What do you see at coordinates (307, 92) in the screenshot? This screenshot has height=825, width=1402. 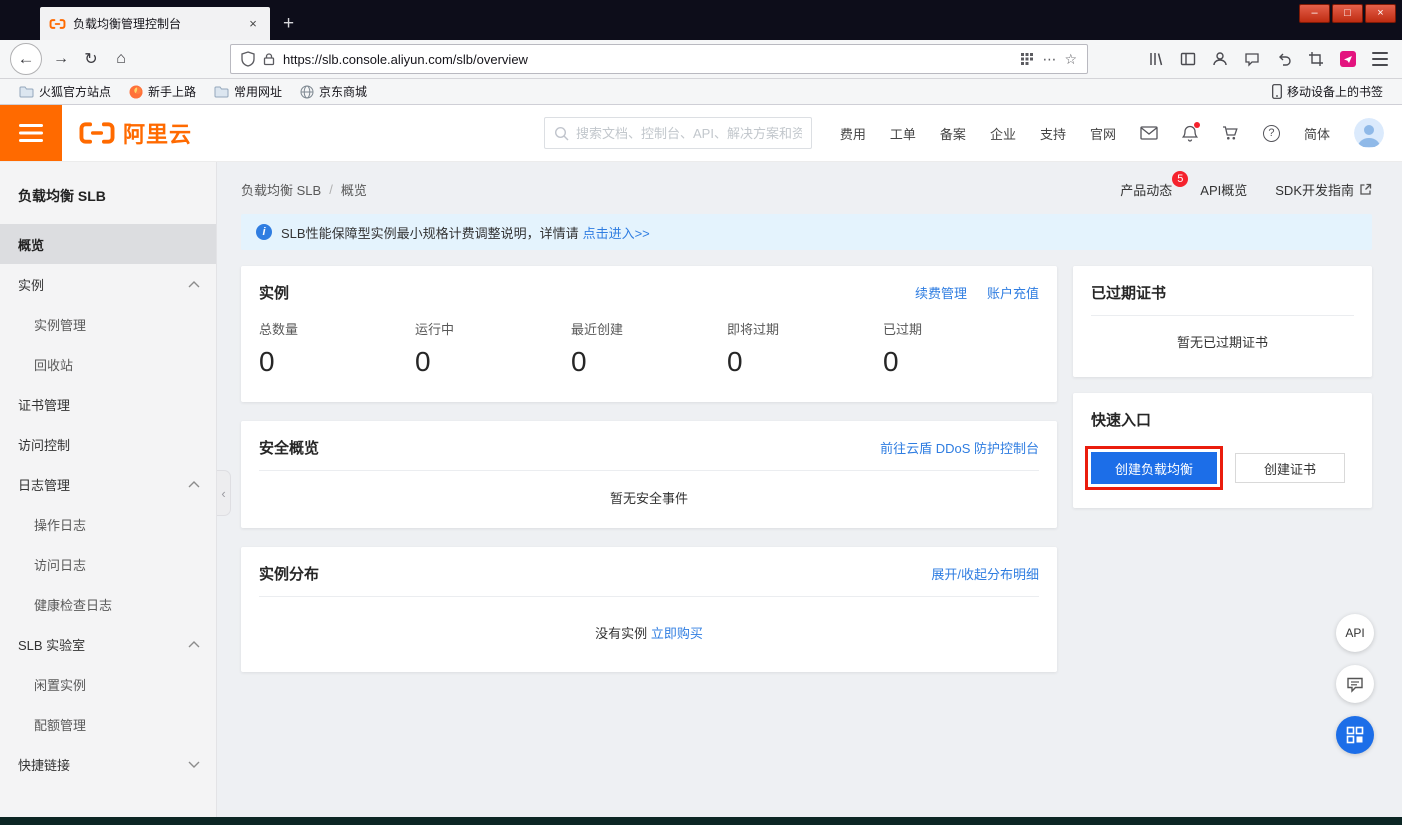 I see `globe-icon` at bounding box center [307, 92].